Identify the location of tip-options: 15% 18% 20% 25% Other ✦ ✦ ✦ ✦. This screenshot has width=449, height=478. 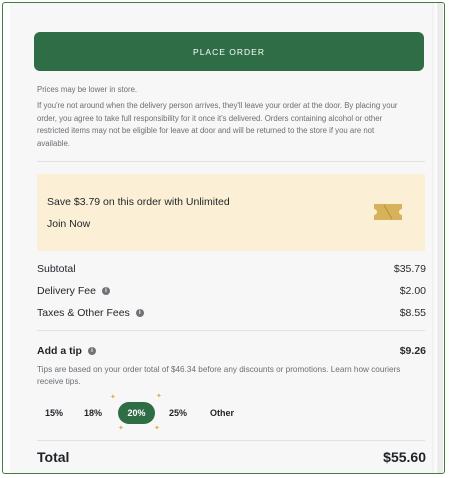
(146, 412).